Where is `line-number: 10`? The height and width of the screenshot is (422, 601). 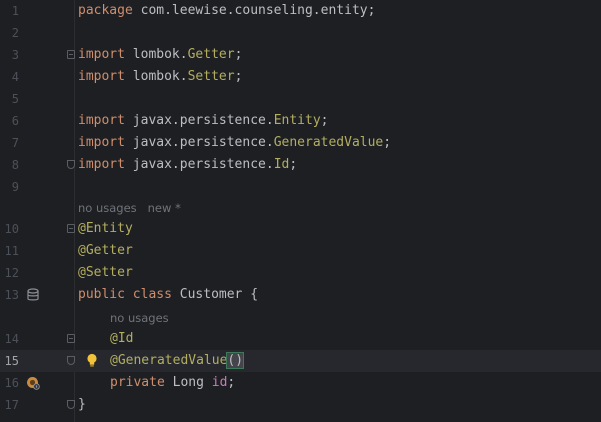
line-number: 10 is located at coordinates (11, 229).